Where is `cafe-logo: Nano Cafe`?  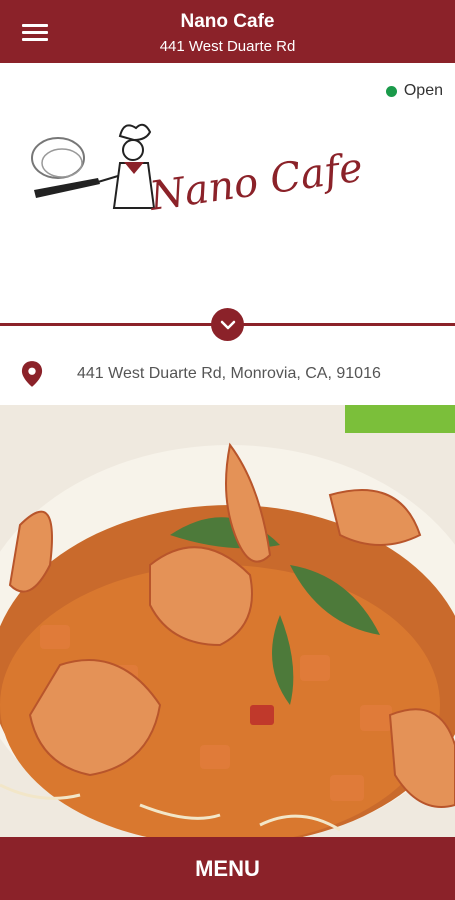 cafe-logo: Nano Cafe is located at coordinates (228, 169).